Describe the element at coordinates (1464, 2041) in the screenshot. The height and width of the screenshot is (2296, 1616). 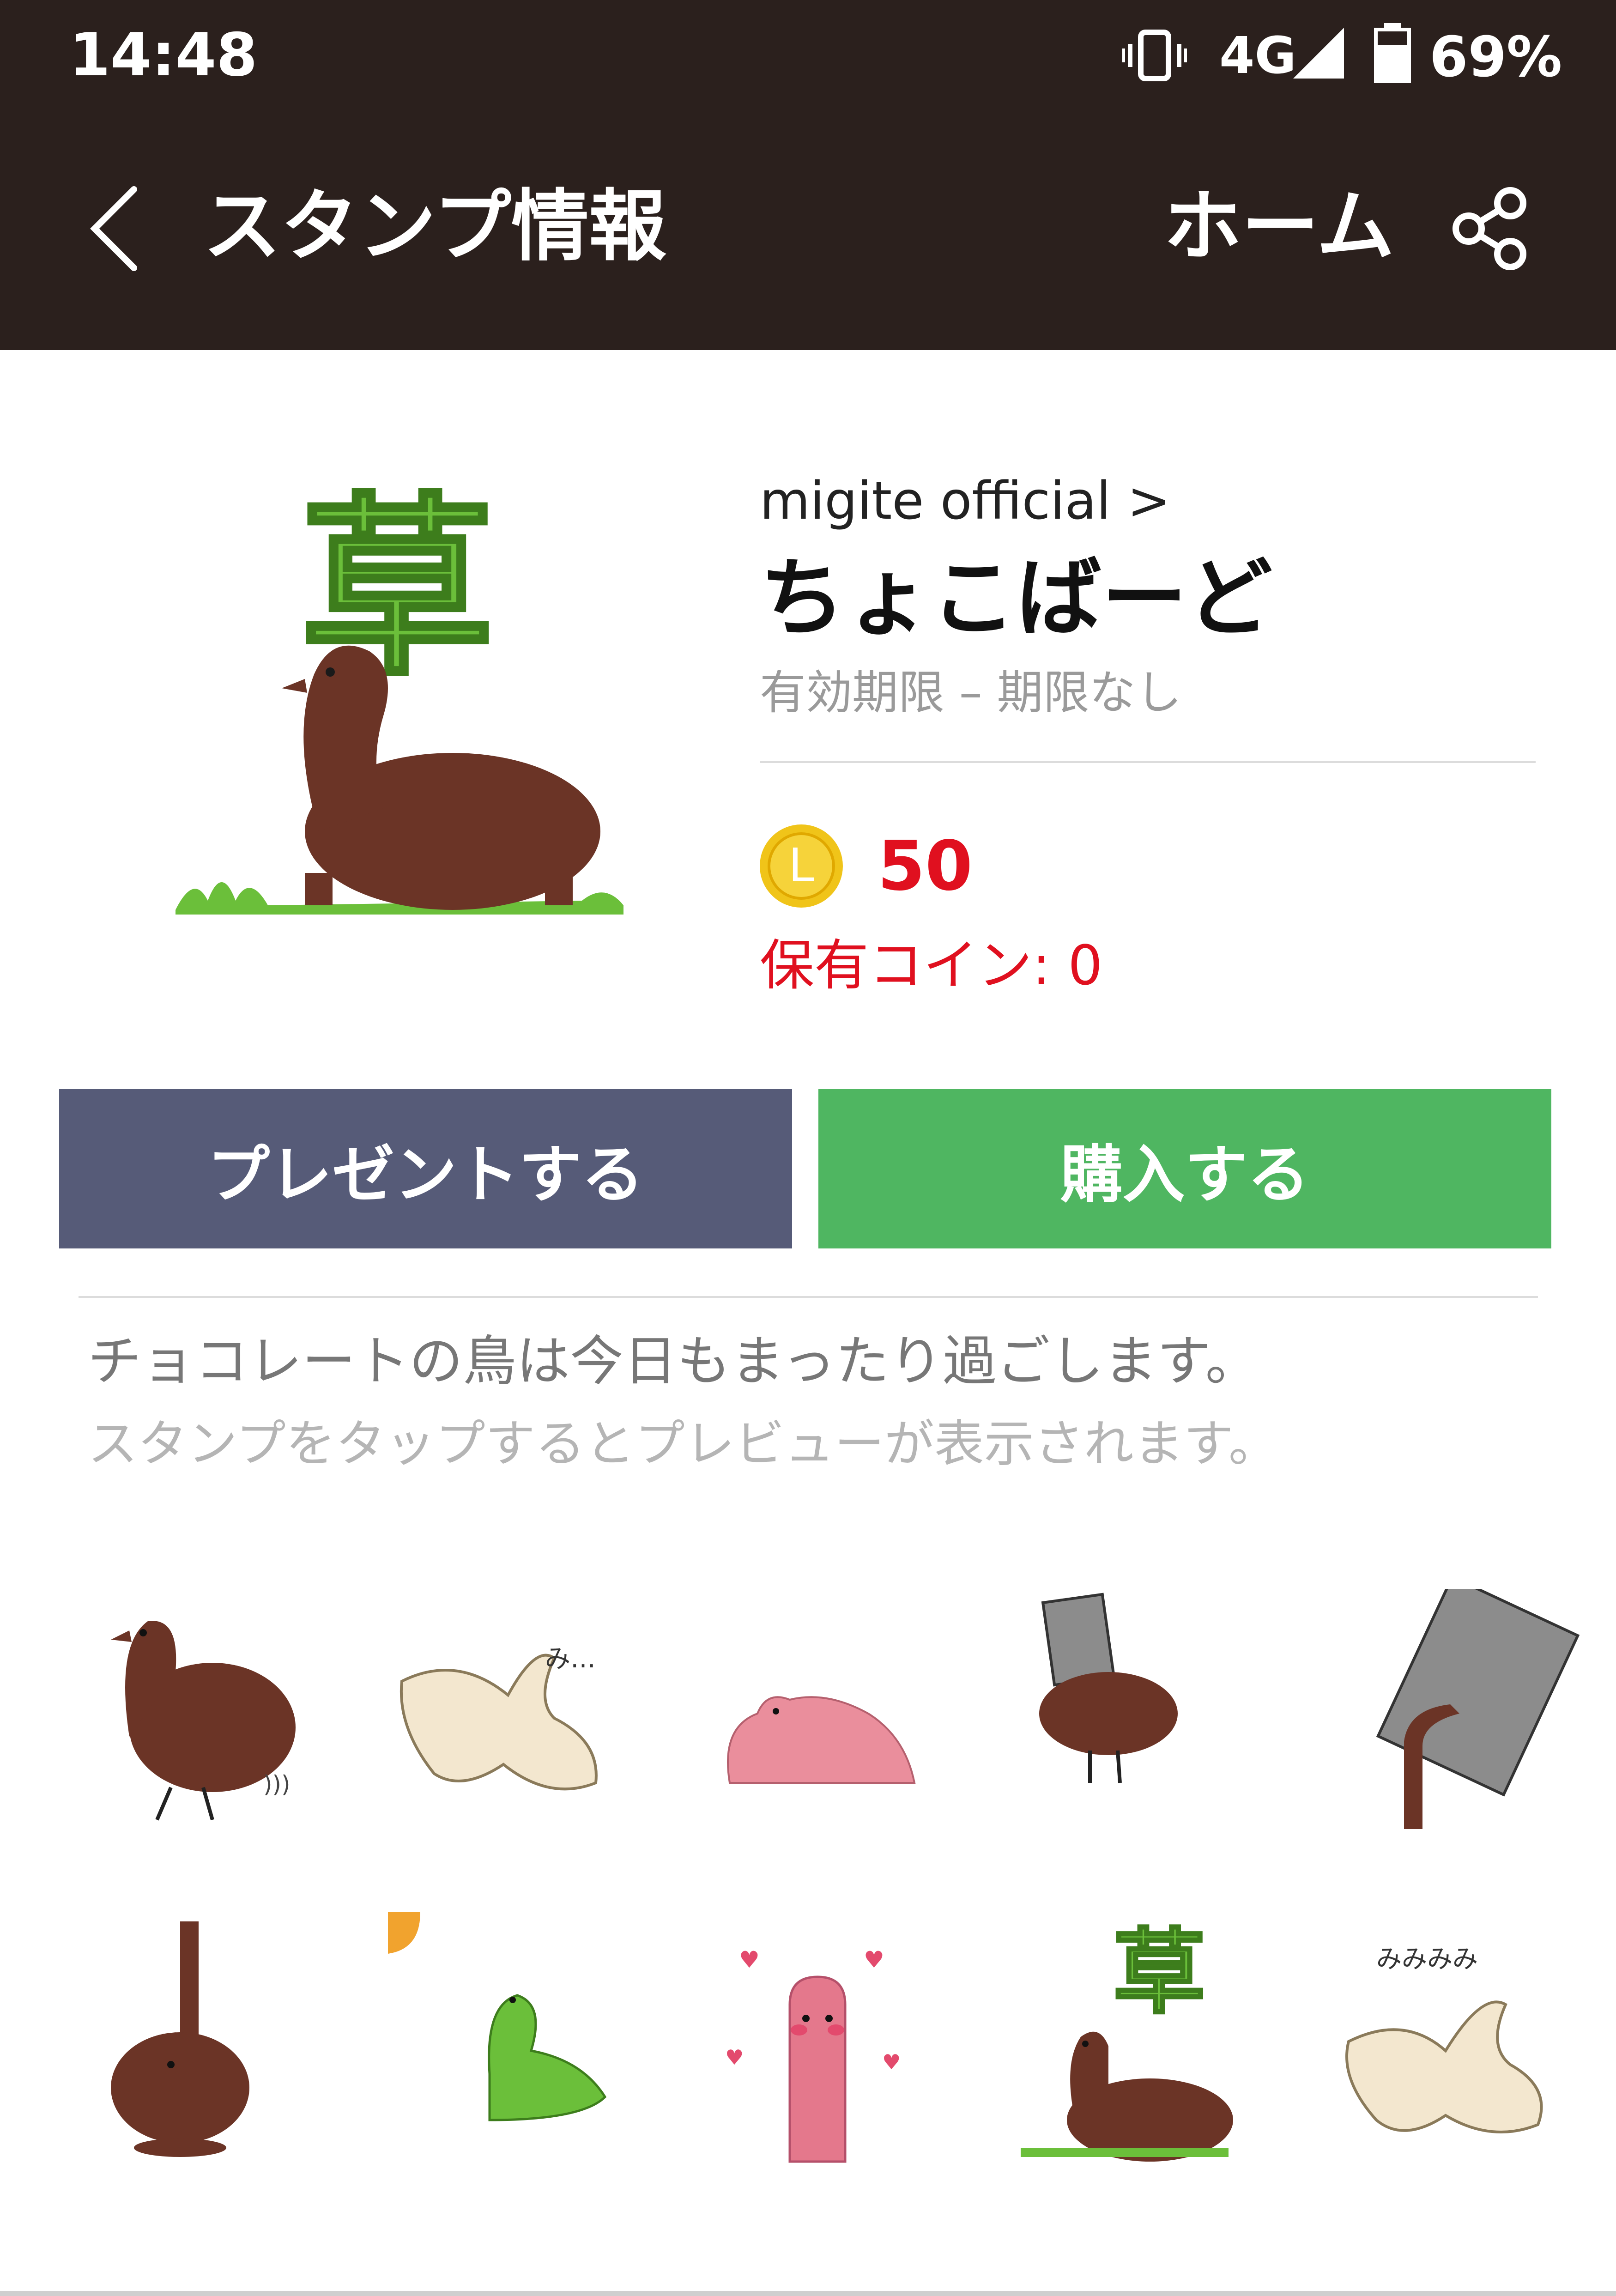
I see `sticker-thumbnail: みみみみ` at that location.